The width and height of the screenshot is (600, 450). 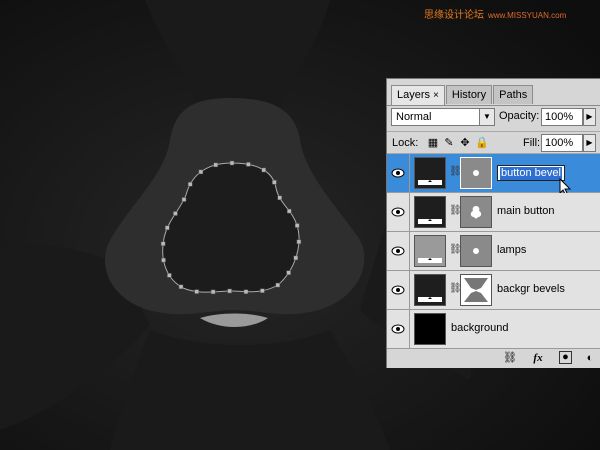 I want to click on layer-row-main-button: ⛓ main button, so click(x=493, y=212).